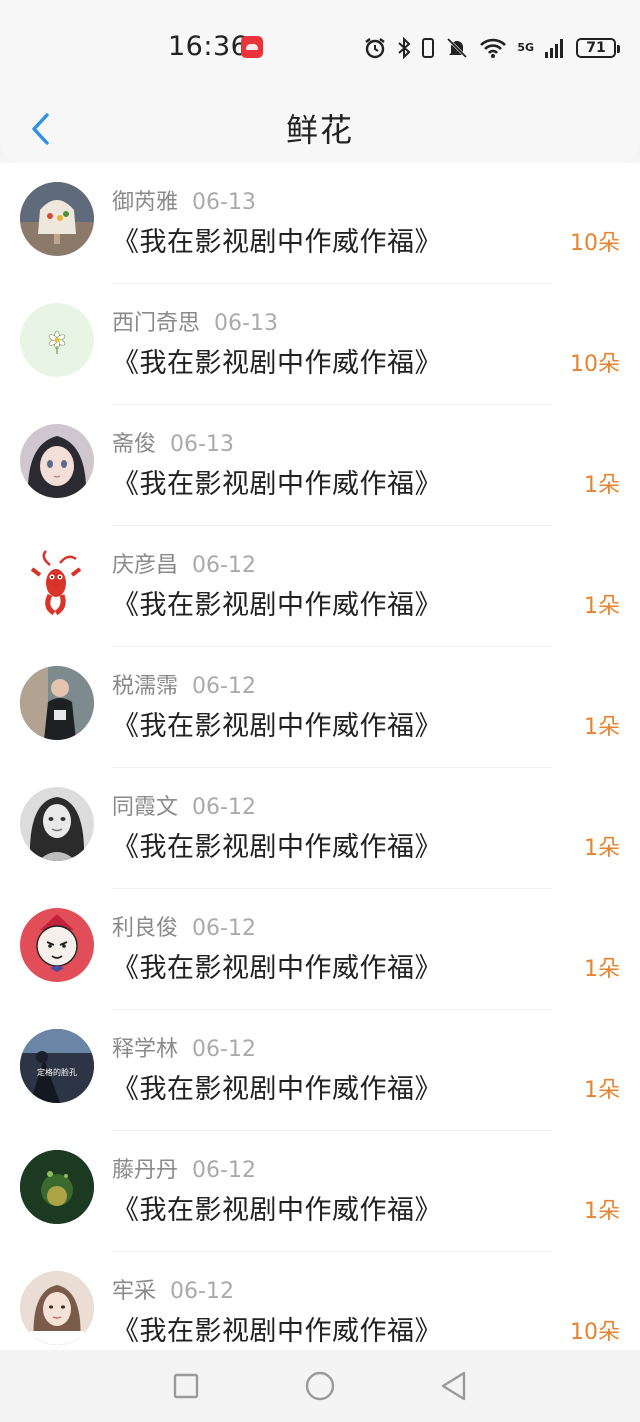 The height and width of the screenshot is (1422, 640). Describe the element at coordinates (145, 1170) in the screenshot. I see `user-name: 藤丹丹` at that location.